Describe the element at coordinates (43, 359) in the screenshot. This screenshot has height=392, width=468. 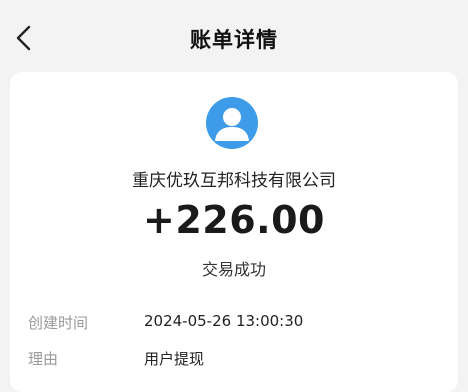
I see `reason-label: 理由` at that location.